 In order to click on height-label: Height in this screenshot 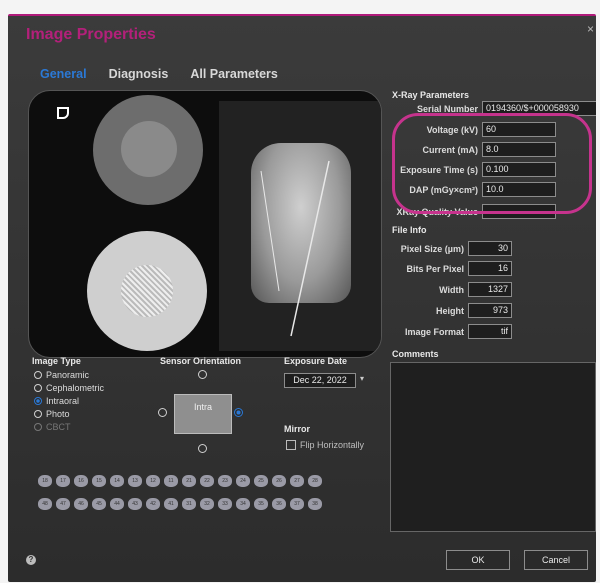, I will do `click(450, 310)`.